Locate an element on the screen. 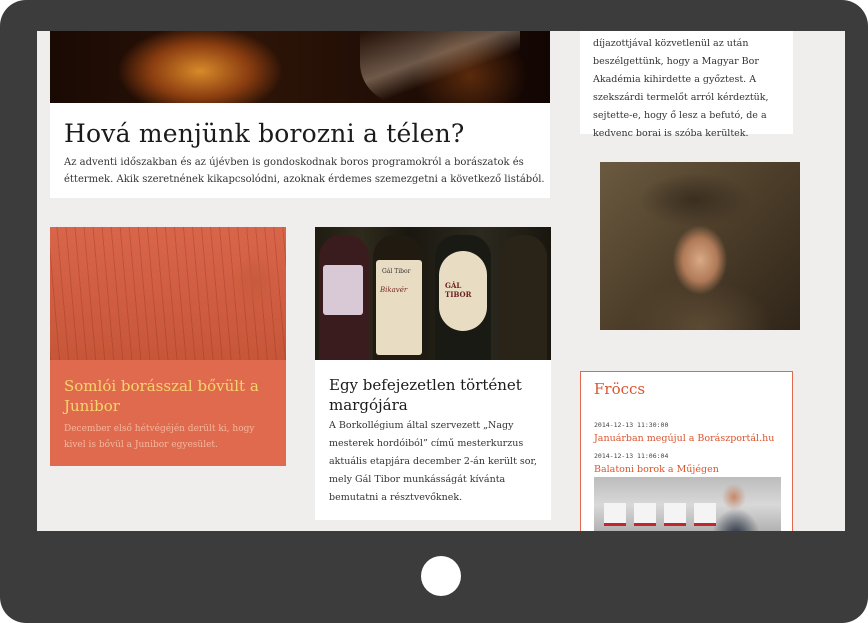 This screenshot has height=623, width=868. bottle-label-text: Bikavér is located at coordinates (394, 290).